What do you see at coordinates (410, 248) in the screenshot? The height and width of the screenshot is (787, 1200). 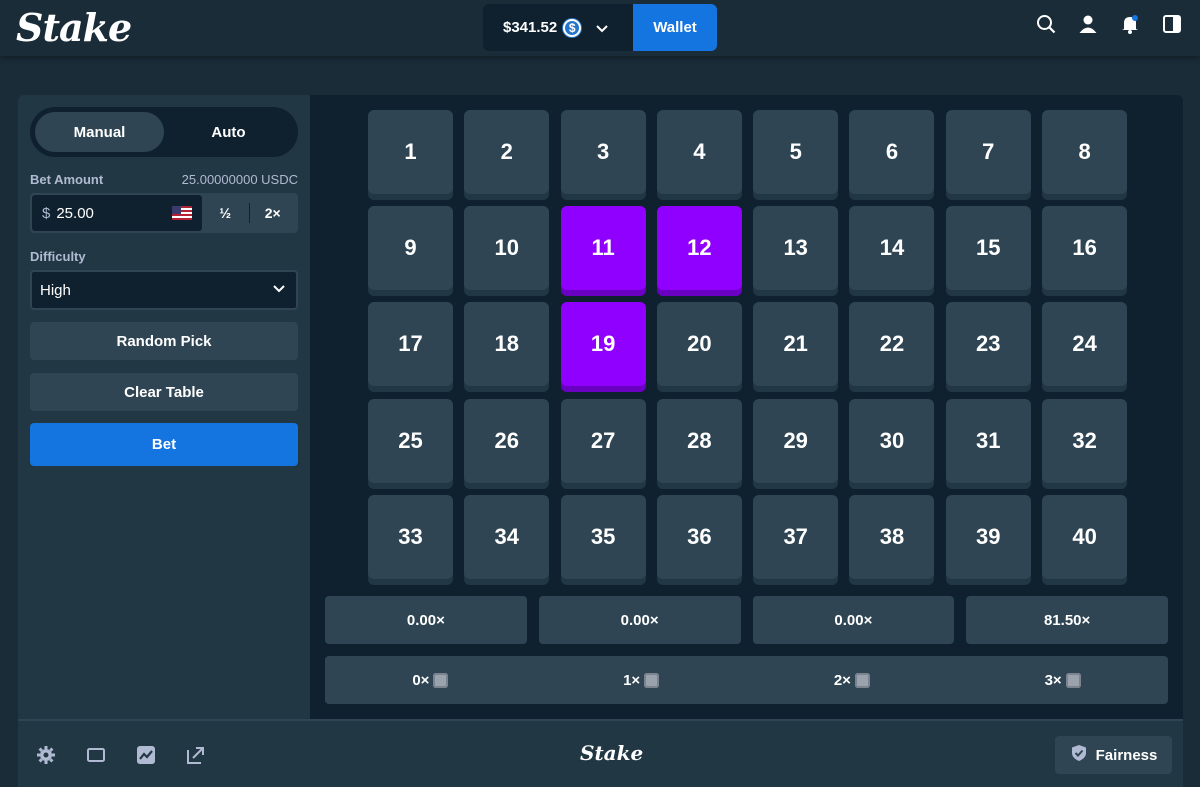 I see `tile-9: 9` at bounding box center [410, 248].